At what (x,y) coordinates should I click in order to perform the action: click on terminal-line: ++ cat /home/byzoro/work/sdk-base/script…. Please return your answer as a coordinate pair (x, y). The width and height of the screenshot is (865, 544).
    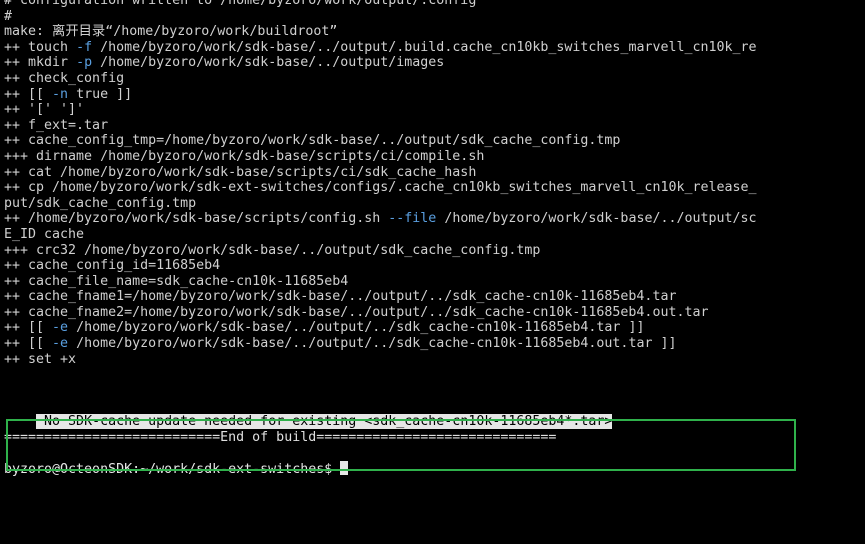
    Looking at the image, I should click on (434, 173).